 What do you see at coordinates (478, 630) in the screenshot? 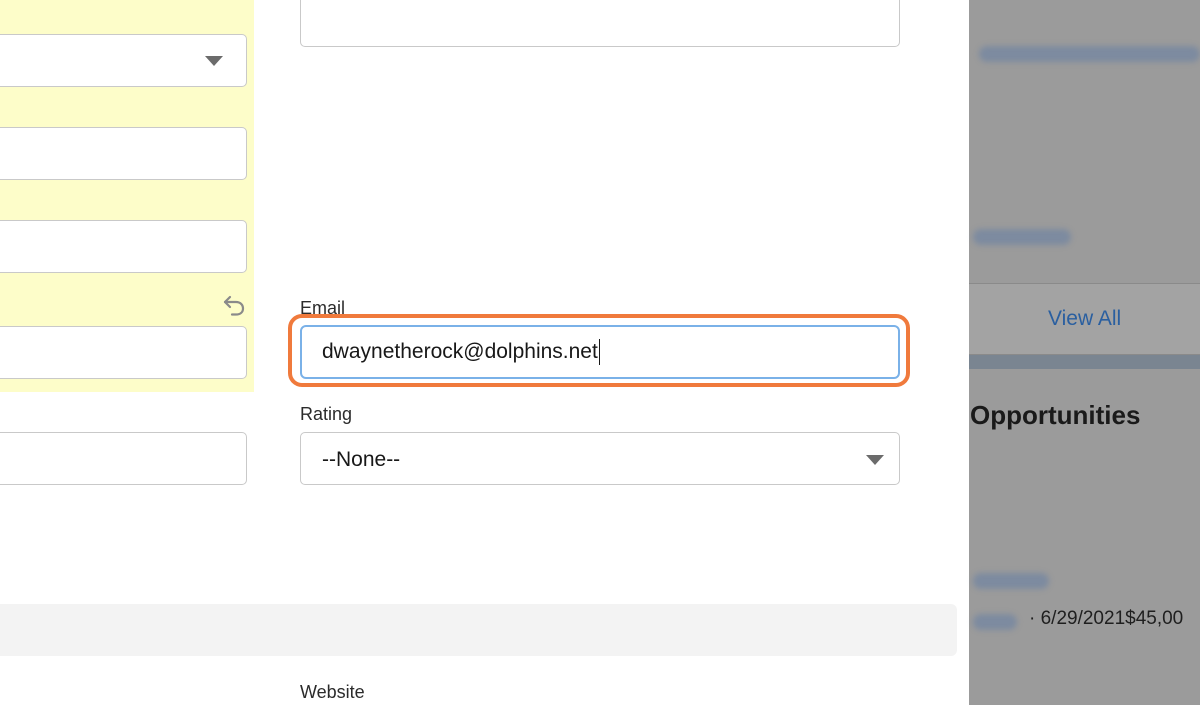
I see `section-header` at bounding box center [478, 630].